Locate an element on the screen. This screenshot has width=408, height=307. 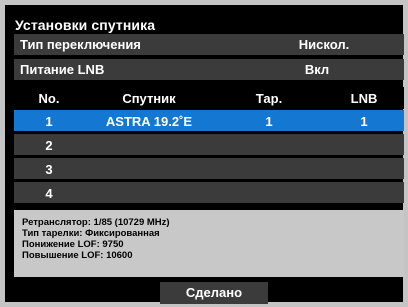
switch-type-label: Тип переключения is located at coordinates (80, 44).